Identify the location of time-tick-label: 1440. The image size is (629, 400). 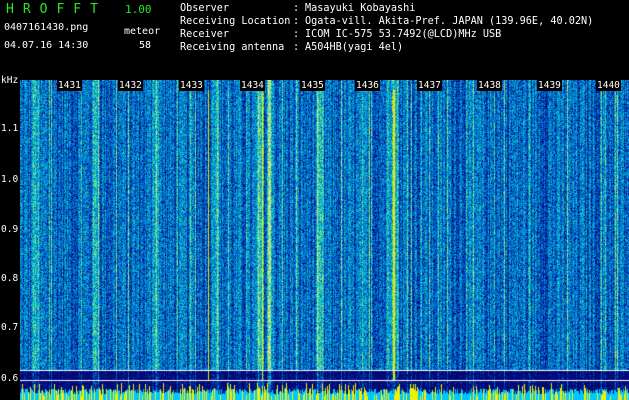
(608, 85).